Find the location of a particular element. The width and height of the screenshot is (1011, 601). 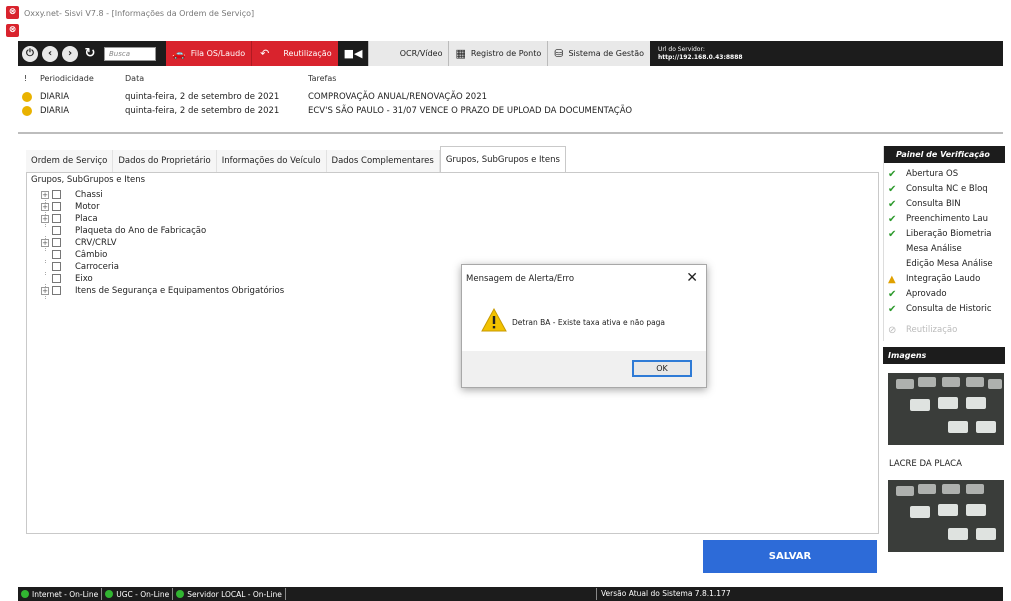

warning-icon: ▲ is located at coordinates (892, 279).